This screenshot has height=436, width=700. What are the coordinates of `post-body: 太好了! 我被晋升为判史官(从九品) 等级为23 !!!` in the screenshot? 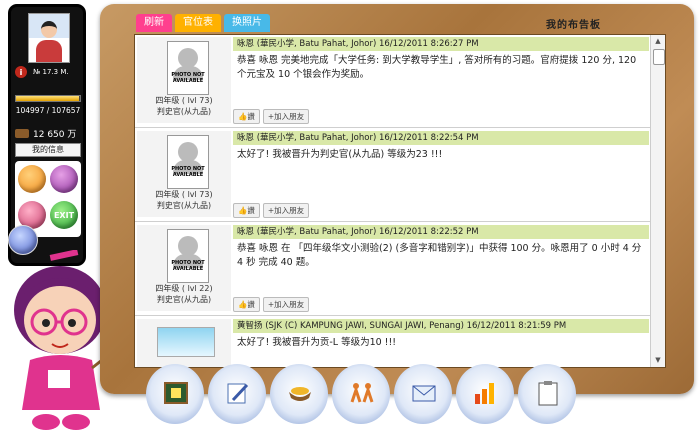 It's located at (340, 154).